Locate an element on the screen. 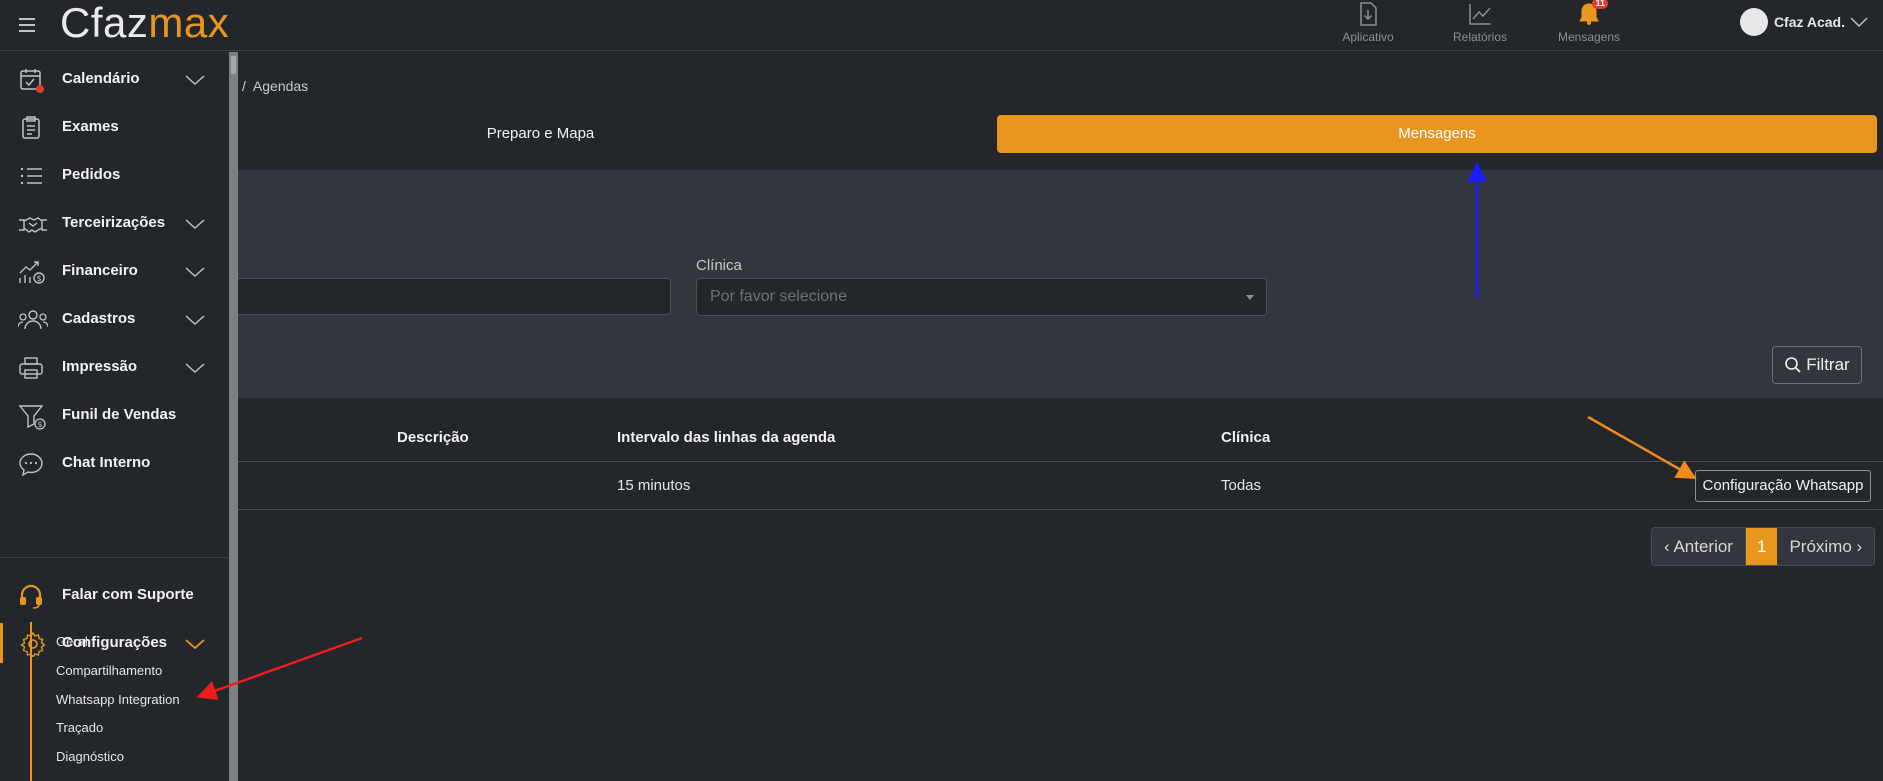  filter-button: Filtrar is located at coordinates (1817, 365).